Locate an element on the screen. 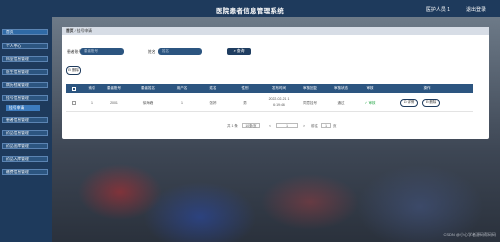 Image resolution: width=500 pixels, height=242 pixels. th-index: 索引 is located at coordinates (92, 88).